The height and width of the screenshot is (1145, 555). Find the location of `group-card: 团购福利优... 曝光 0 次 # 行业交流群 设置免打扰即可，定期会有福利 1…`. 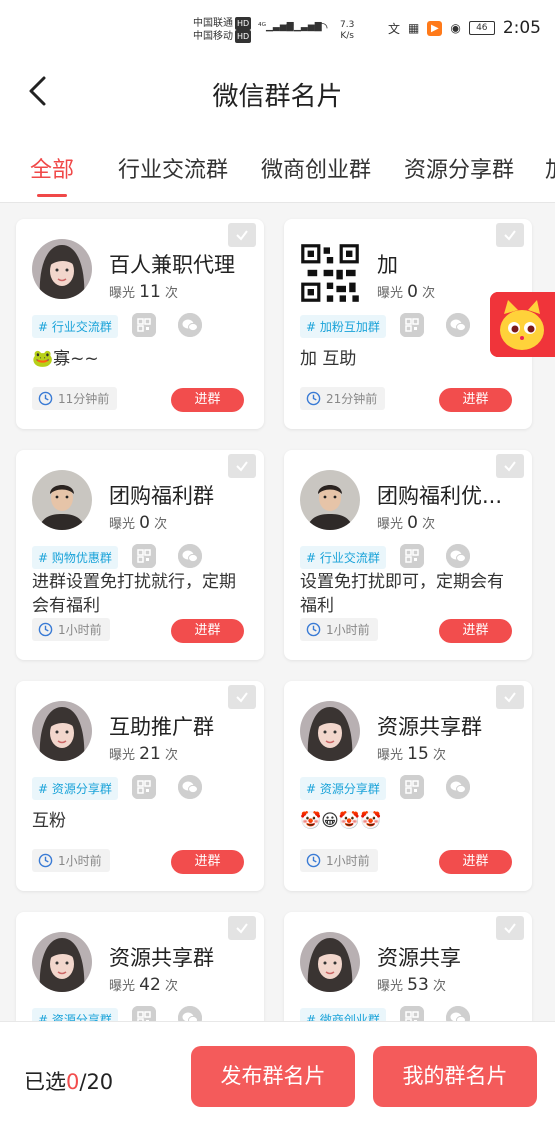

group-card: 团购福利优... 曝光 0 次 # 行业交流群 设置免打扰即可，定期会有福利 1… is located at coordinates (408, 555).